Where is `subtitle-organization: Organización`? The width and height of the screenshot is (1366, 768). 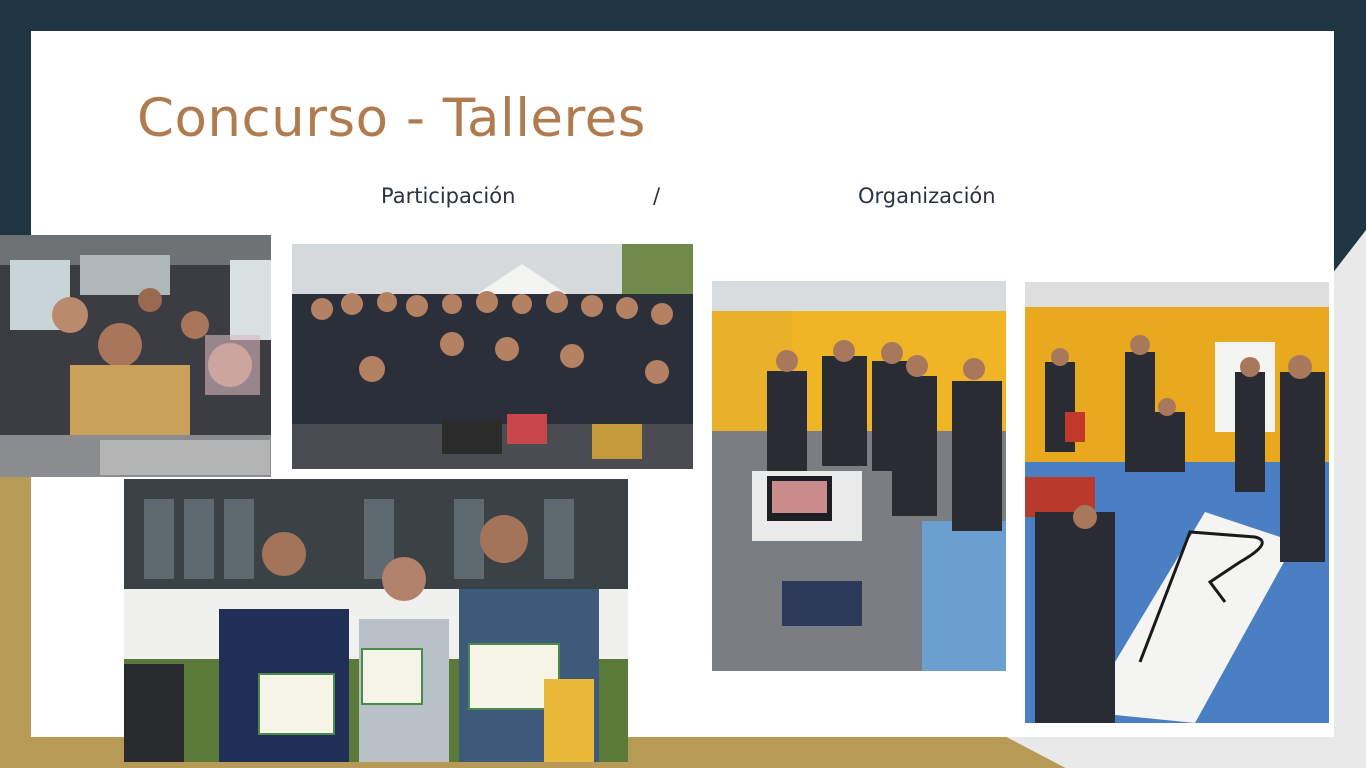 subtitle-organization: Organización is located at coordinates (927, 196).